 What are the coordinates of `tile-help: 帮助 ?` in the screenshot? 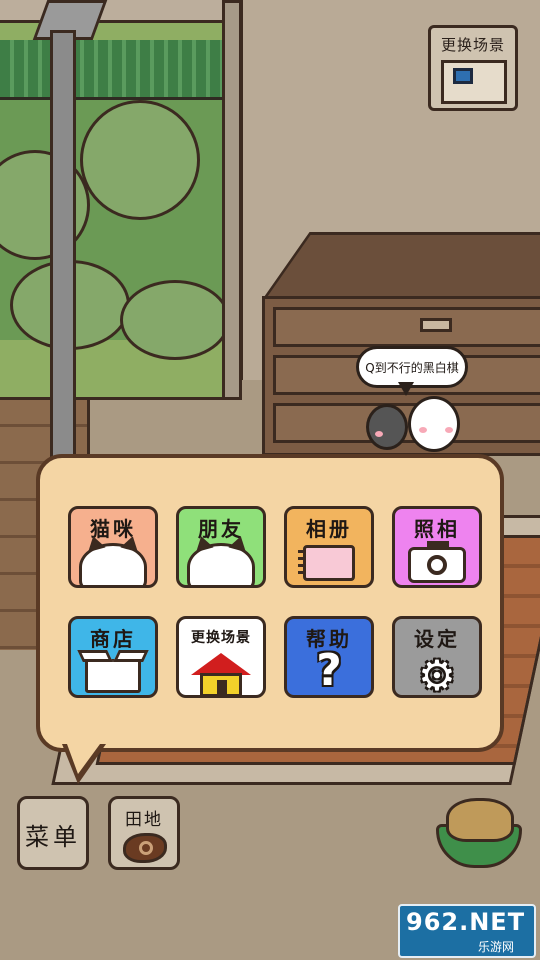 It's located at (329, 657).